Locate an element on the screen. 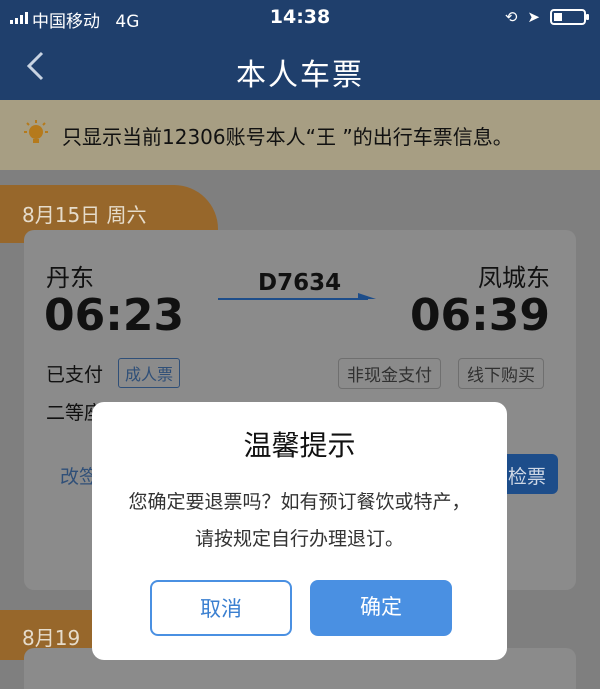  dialog-message: 您确定要退票吗？如有预订餐饮或特产，请按规定自行办理退订。 is located at coordinates (299, 520).